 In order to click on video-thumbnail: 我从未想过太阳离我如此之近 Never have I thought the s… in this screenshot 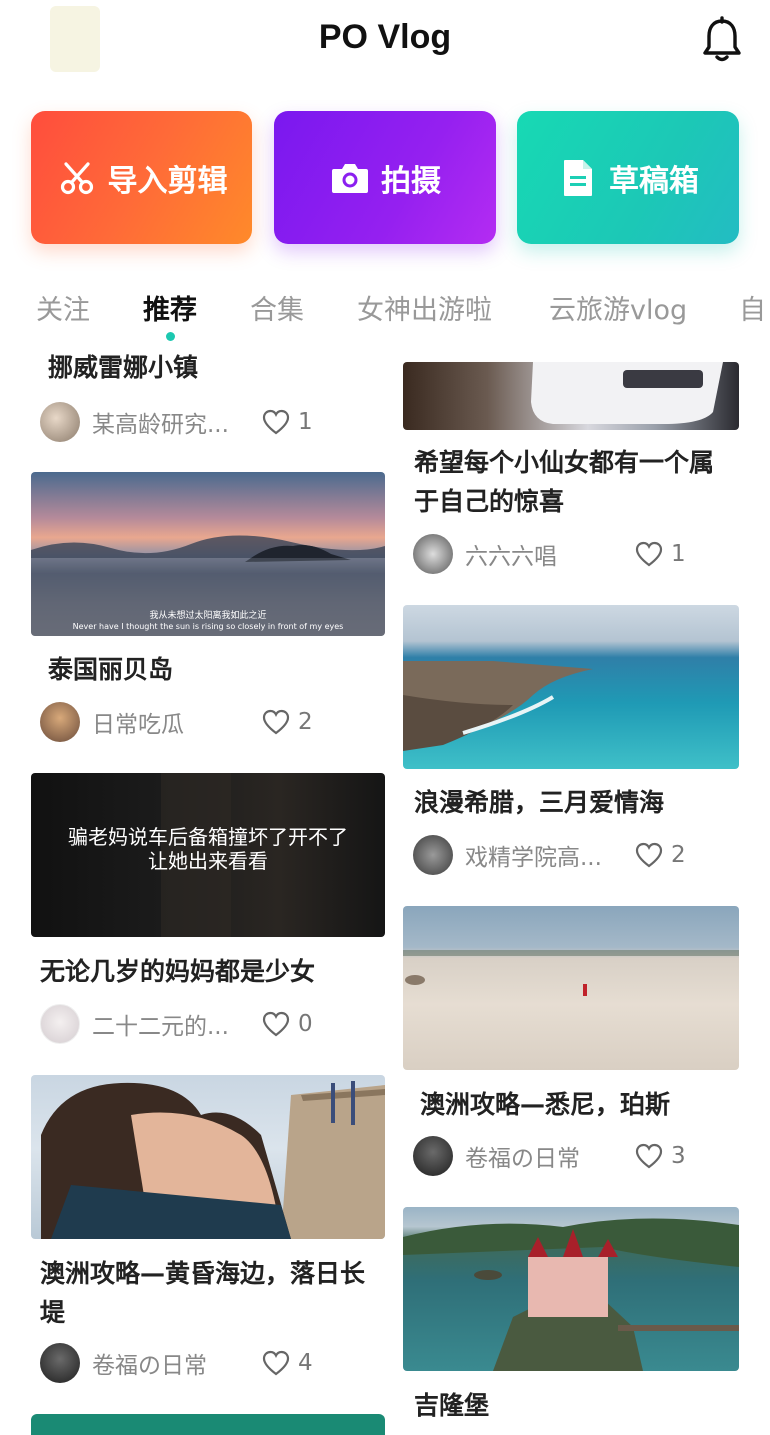, I will do `click(208, 554)`.